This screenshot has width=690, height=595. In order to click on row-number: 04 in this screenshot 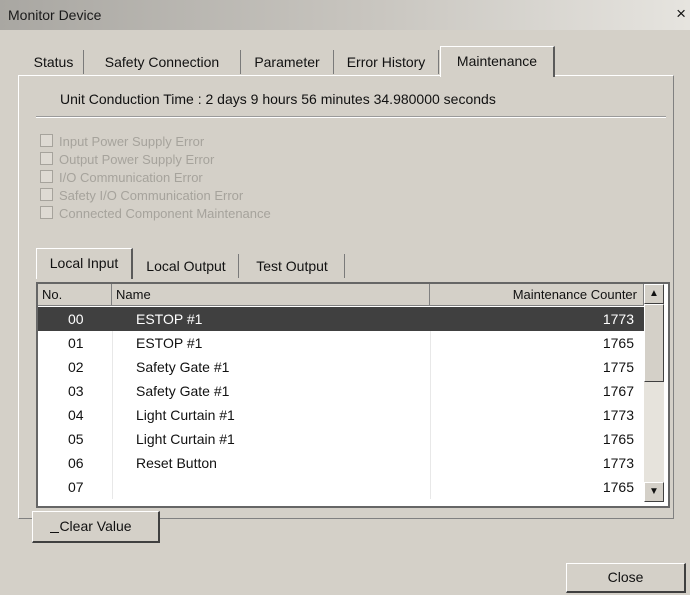, I will do `click(76, 415)`.